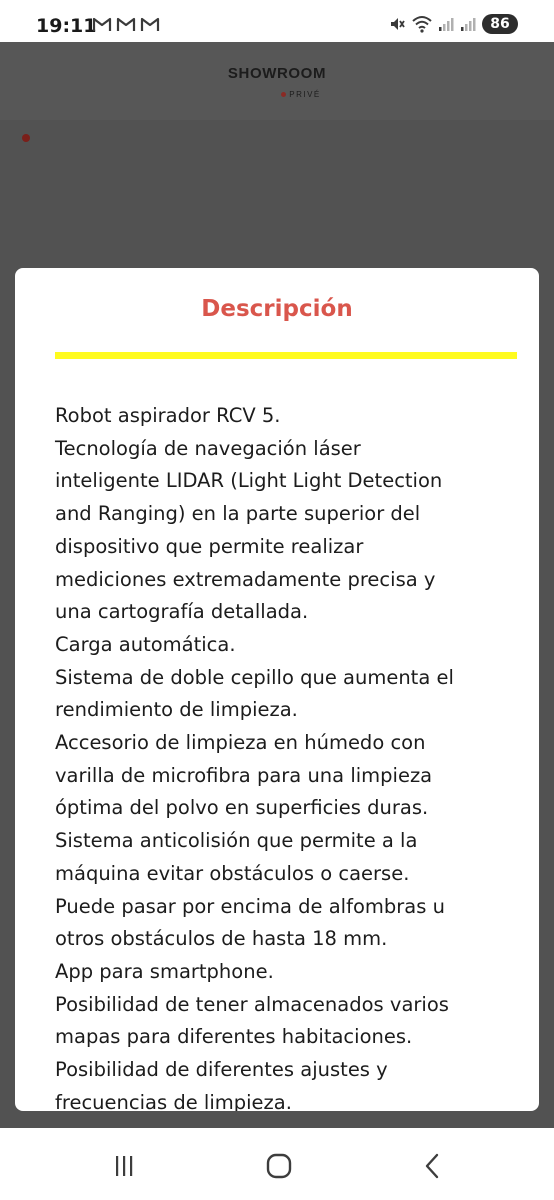 This screenshot has width=554, height=1200. Describe the element at coordinates (208, 448) in the screenshot. I see `description-line: Tecnología de navegación láser` at that location.